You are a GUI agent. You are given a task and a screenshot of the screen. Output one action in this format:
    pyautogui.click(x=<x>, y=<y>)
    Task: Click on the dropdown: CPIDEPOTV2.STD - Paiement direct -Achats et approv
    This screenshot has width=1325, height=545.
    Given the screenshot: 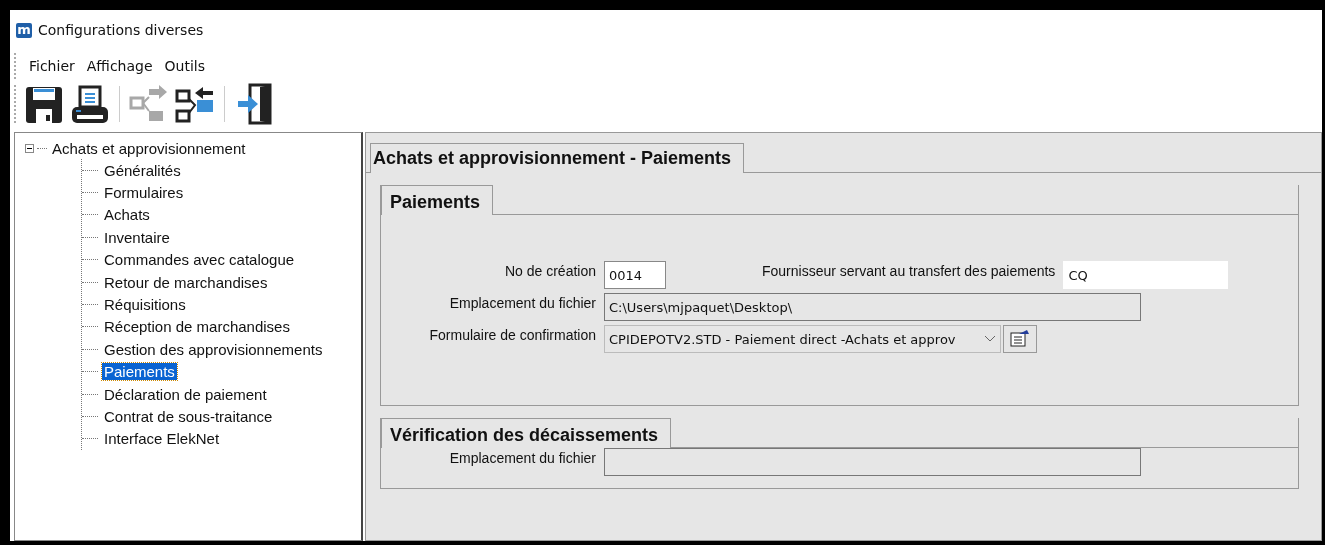 What is the action you would take?
    pyautogui.click(x=802, y=339)
    